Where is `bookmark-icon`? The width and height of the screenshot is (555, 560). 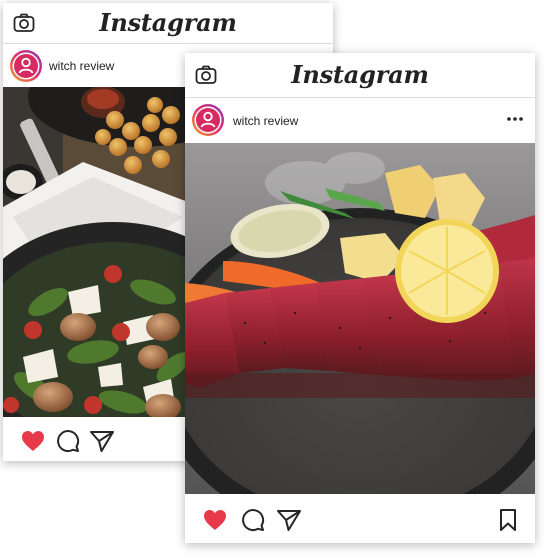
bookmark-icon is located at coordinates (508, 520).